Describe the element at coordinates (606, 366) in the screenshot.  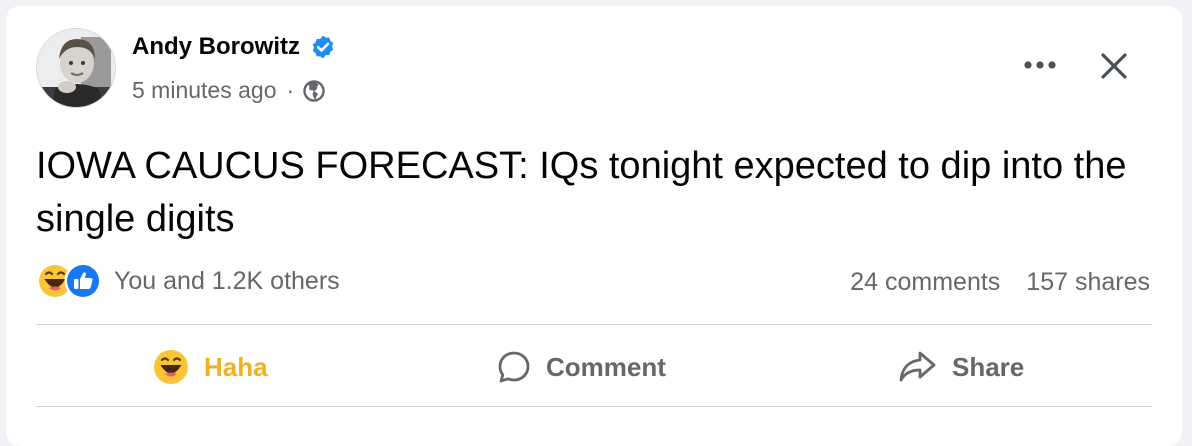
I see `comment-button-label: Comment` at that location.